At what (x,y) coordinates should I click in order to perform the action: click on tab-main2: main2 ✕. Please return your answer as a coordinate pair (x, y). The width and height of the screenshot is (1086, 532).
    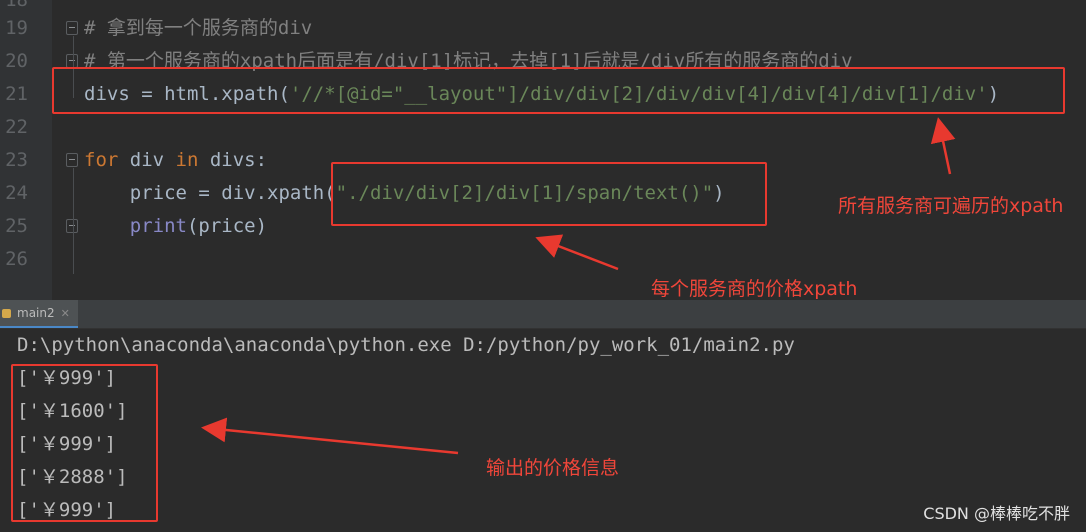
    Looking at the image, I should click on (39, 314).